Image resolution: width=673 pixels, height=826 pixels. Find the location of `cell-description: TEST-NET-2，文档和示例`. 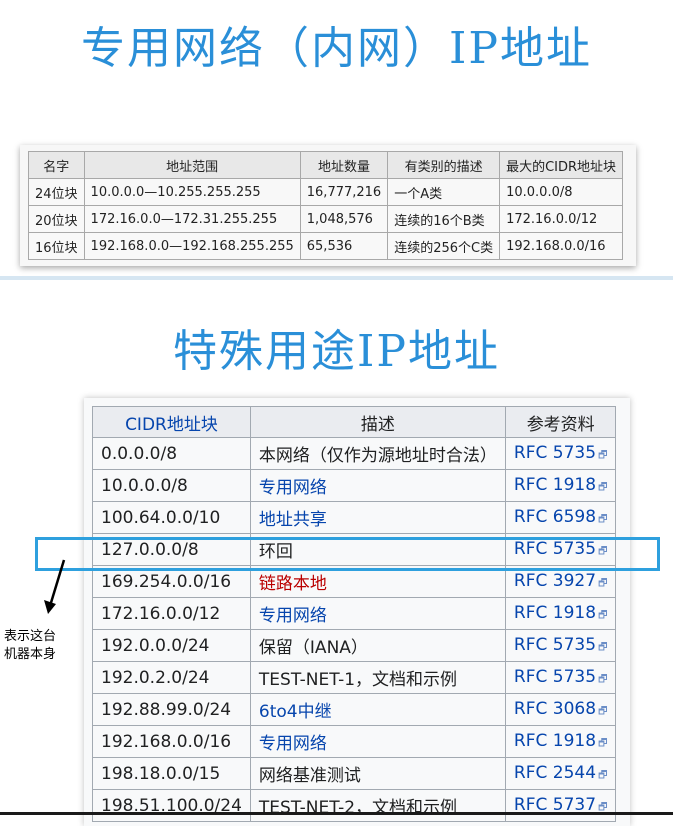

cell-description: TEST-NET-2，文档和示例 is located at coordinates (377, 805).